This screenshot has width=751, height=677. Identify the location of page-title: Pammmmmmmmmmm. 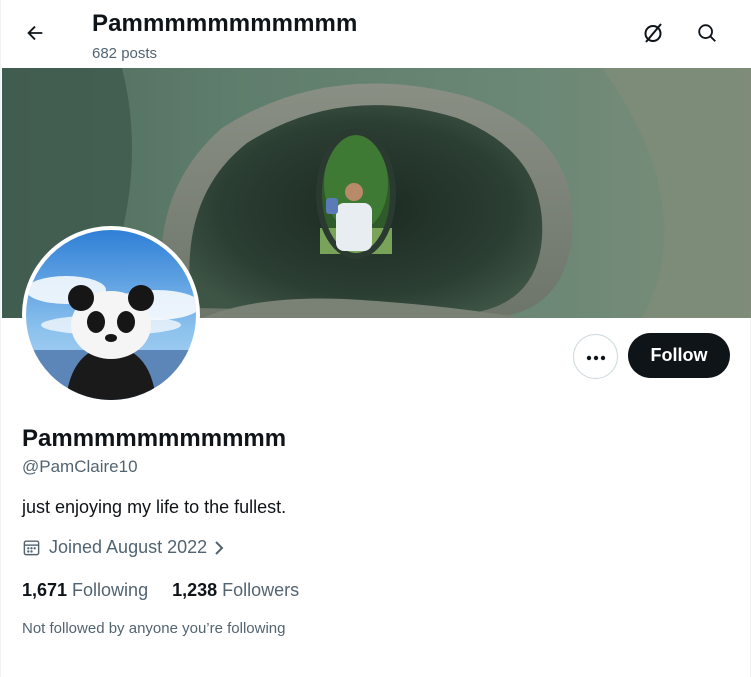
(225, 23).